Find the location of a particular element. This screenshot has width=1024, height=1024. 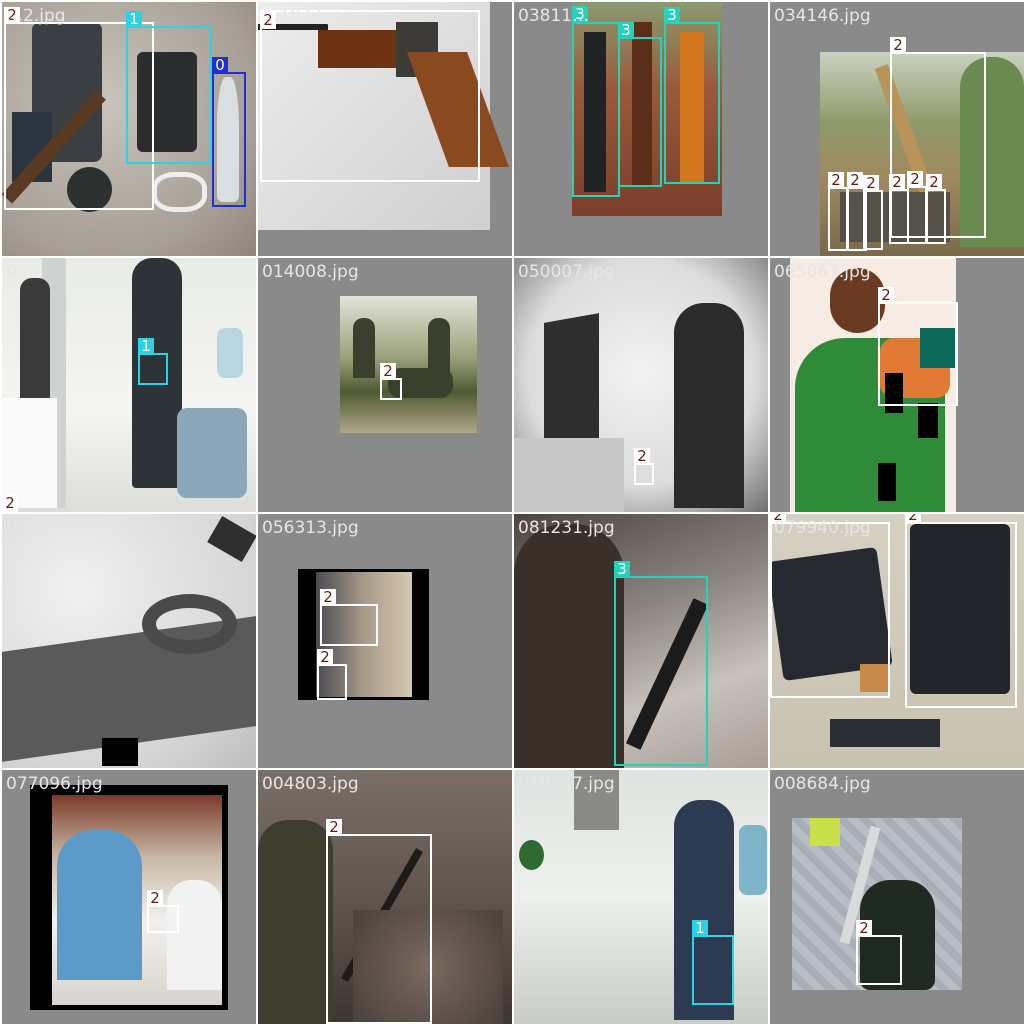

bbox-label: 0 is located at coordinates (220, 65).